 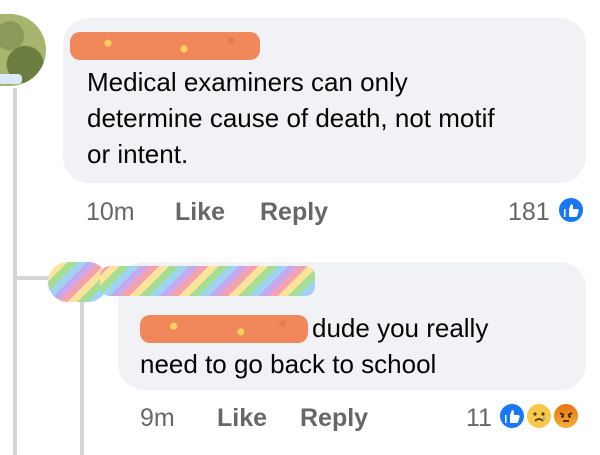 I want to click on thread-line-reply, so click(x=82, y=377).